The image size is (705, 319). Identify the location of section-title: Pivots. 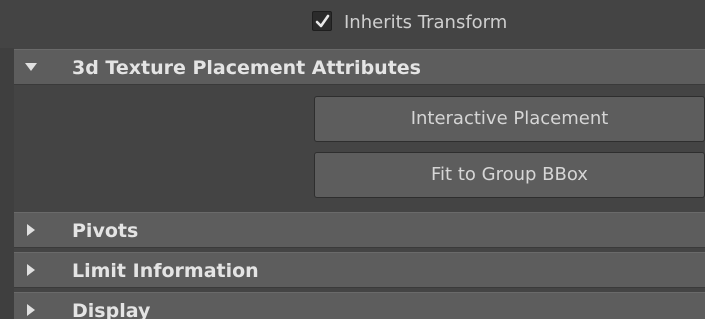
(105, 231).